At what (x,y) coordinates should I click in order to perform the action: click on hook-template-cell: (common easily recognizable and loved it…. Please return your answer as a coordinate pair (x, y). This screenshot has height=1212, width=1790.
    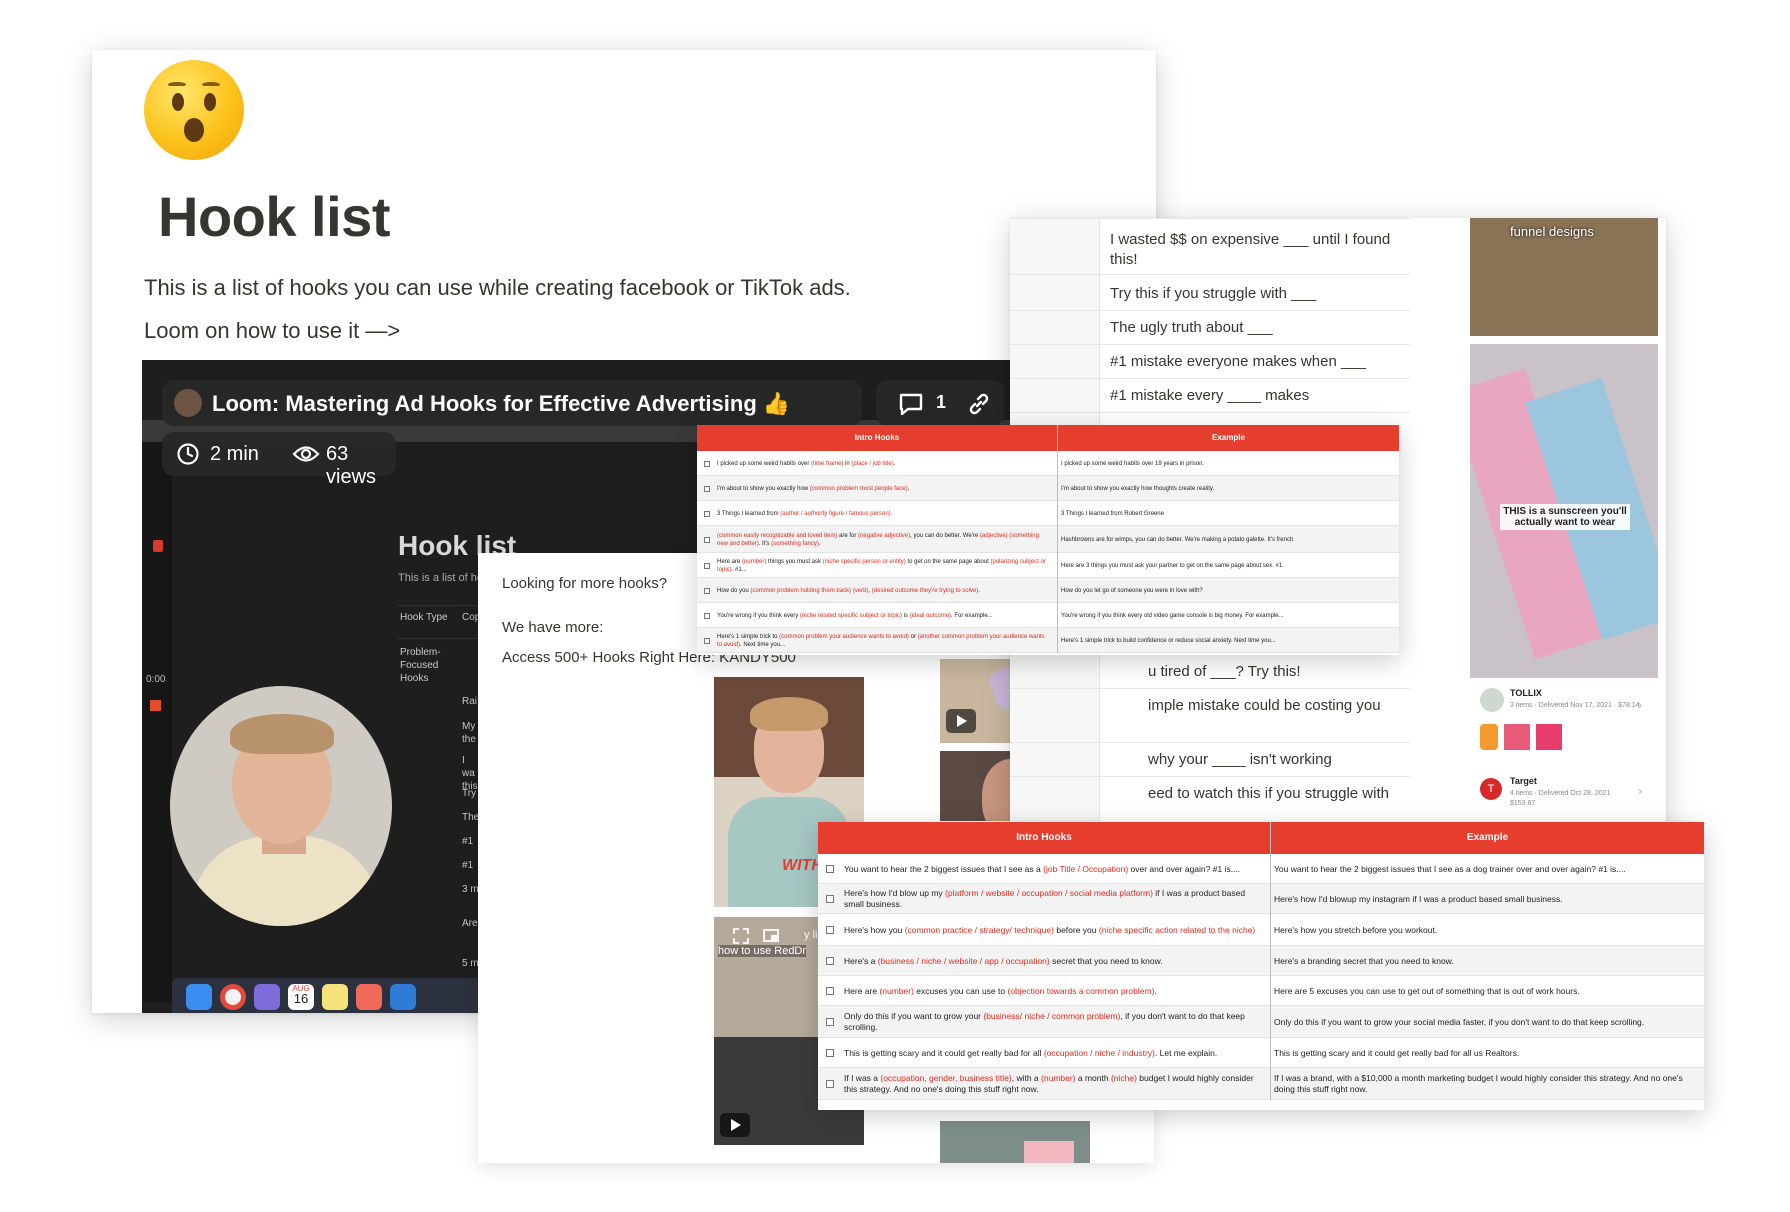
    Looking at the image, I should click on (884, 539).